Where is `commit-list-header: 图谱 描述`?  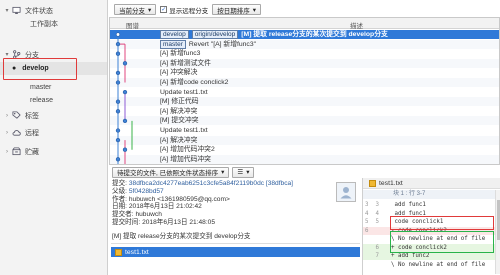 commit-list-header: 图谱 描述 is located at coordinates (304, 24).